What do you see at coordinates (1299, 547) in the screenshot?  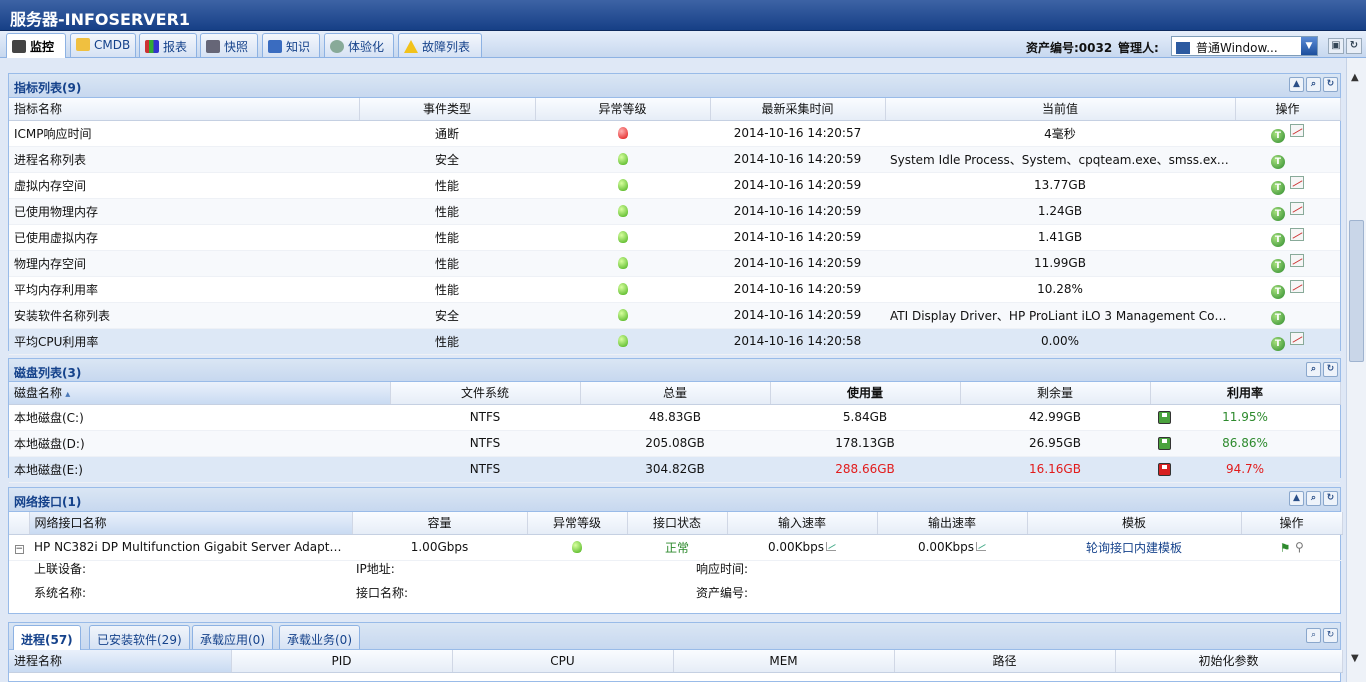 I see `wrench-icon: ⚲` at bounding box center [1299, 547].